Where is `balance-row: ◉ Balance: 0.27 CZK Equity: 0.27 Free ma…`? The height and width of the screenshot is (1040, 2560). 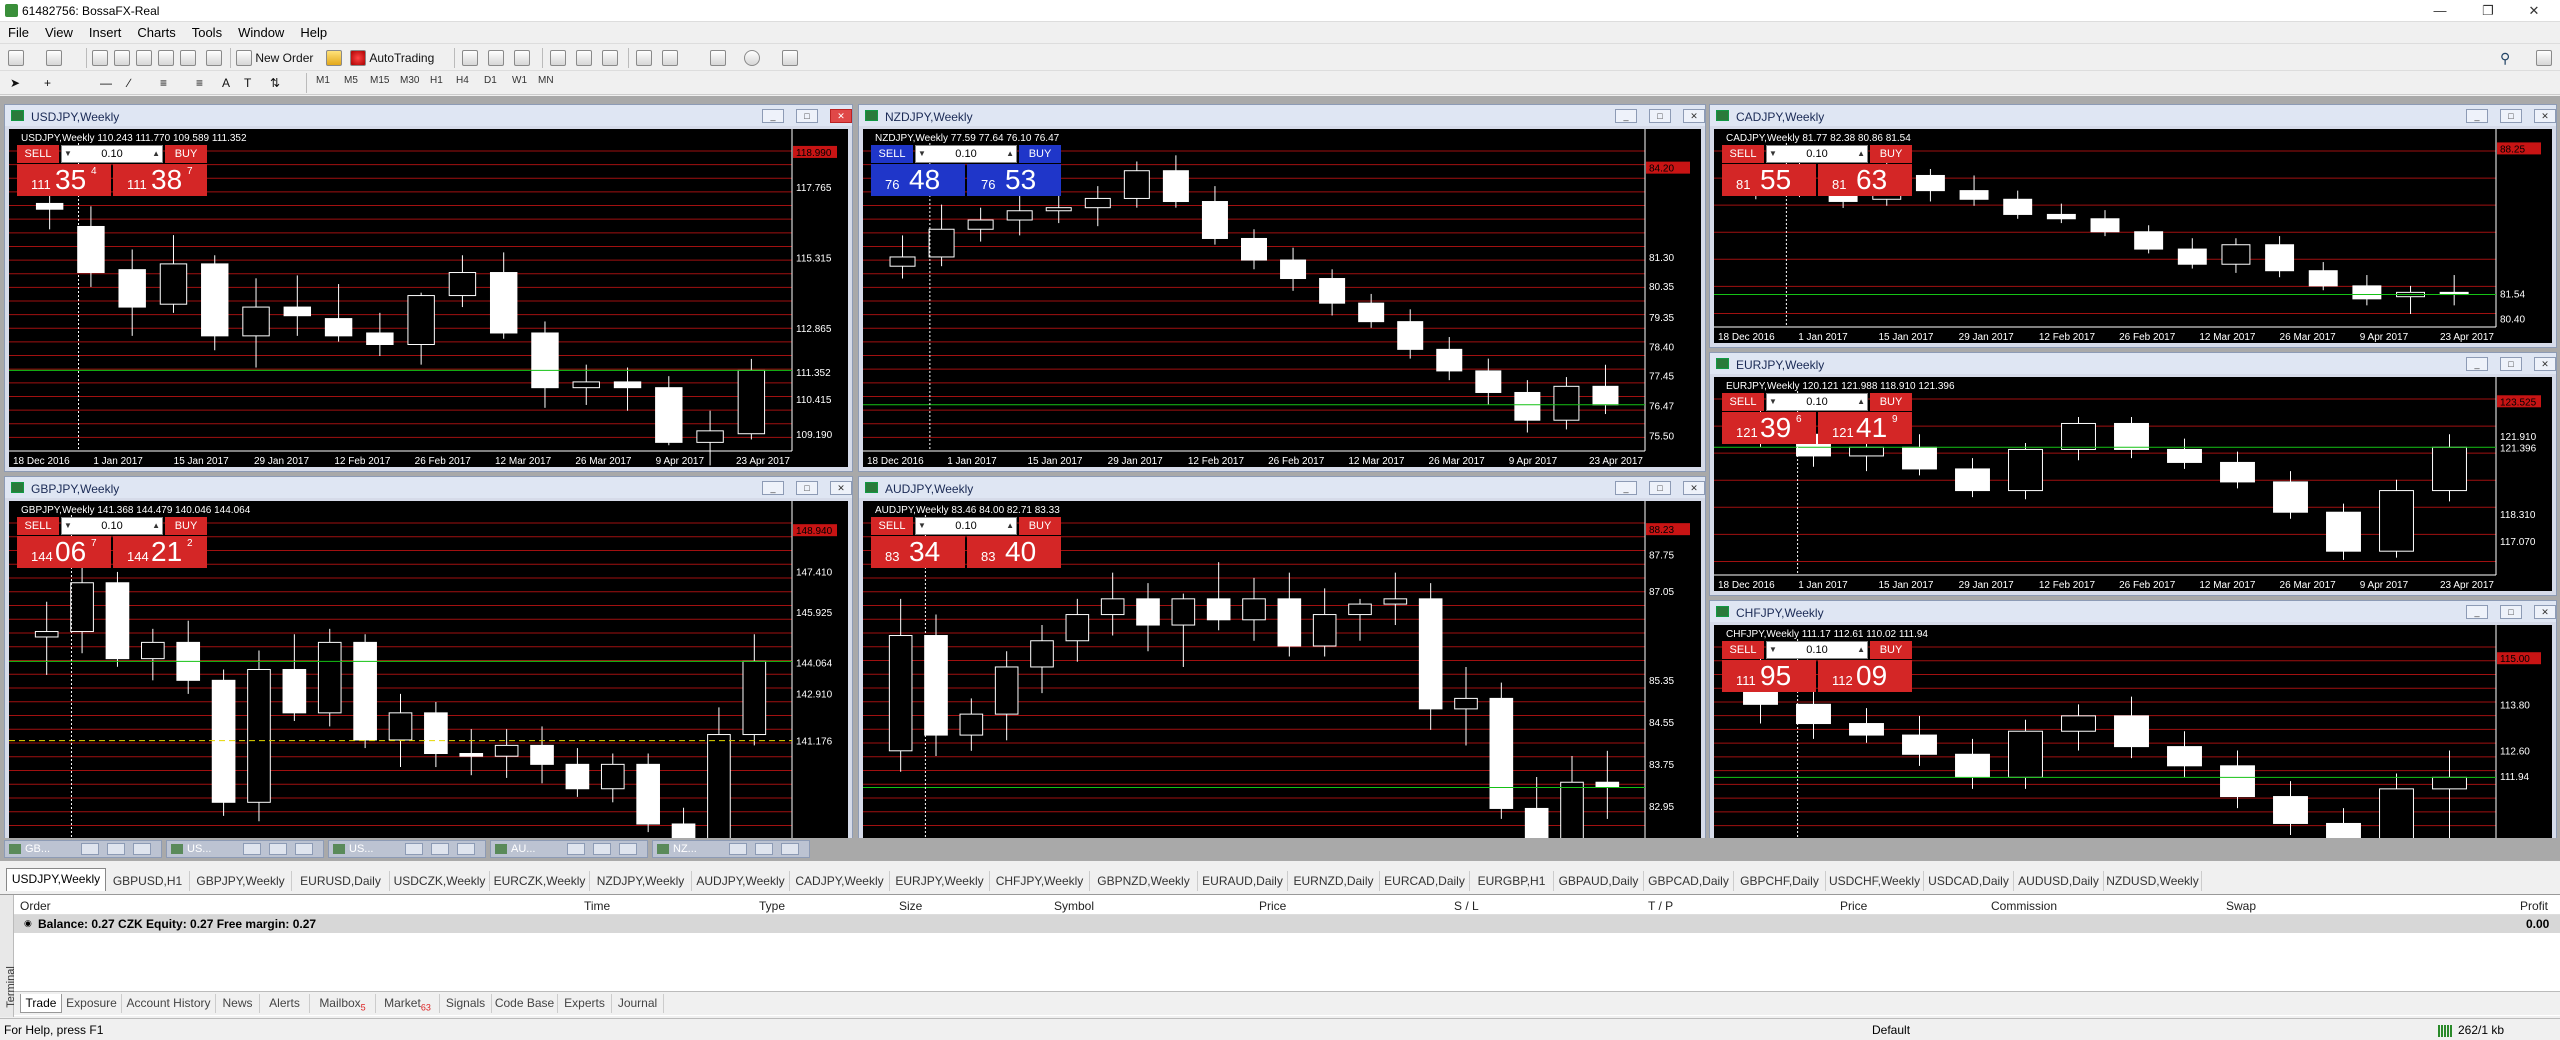 balance-row: ◉ Balance: 0.27 CZK Equity: 0.27 Free ma… is located at coordinates (1287, 924).